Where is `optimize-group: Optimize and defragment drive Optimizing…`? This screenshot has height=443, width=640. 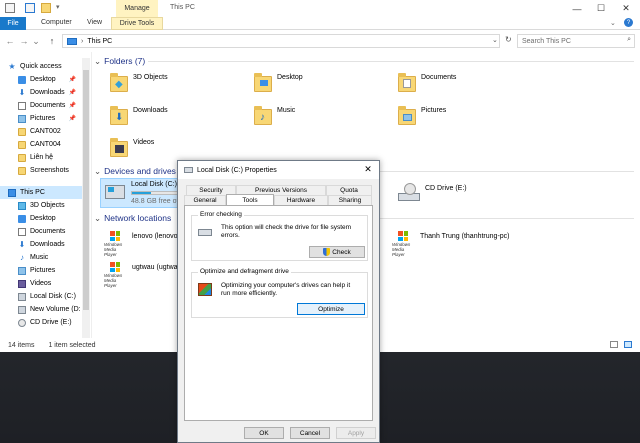 optimize-group: Optimize and defragment drive Optimizing… is located at coordinates (279, 293).